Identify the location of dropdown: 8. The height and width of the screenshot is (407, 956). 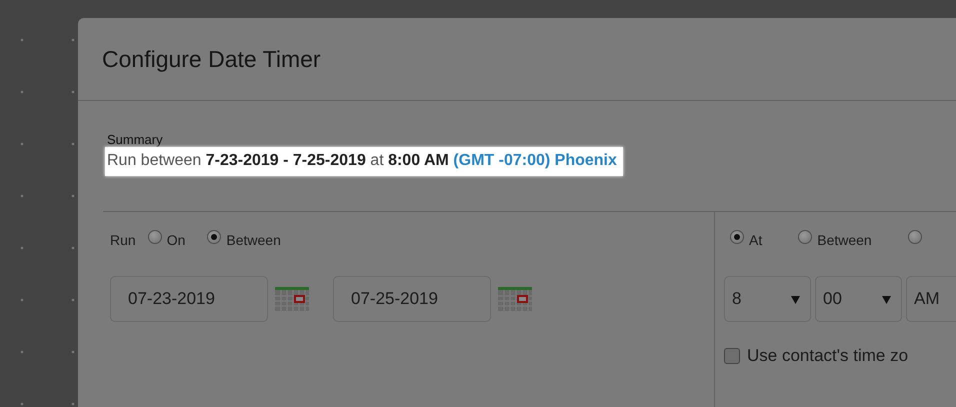
(767, 299).